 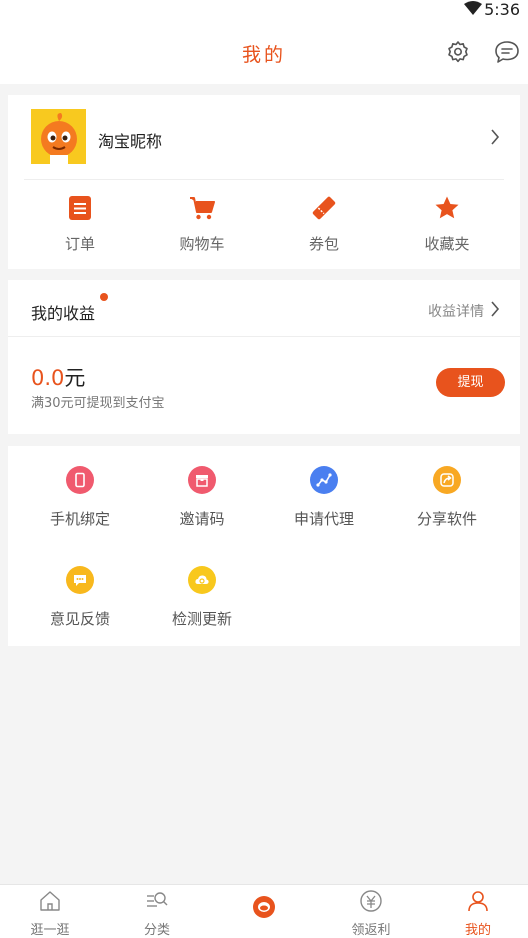 What do you see at coordinates (79, 619) in the screenshot?
I see `tool-label: 意见反馈` at bounding box center [79, 619].